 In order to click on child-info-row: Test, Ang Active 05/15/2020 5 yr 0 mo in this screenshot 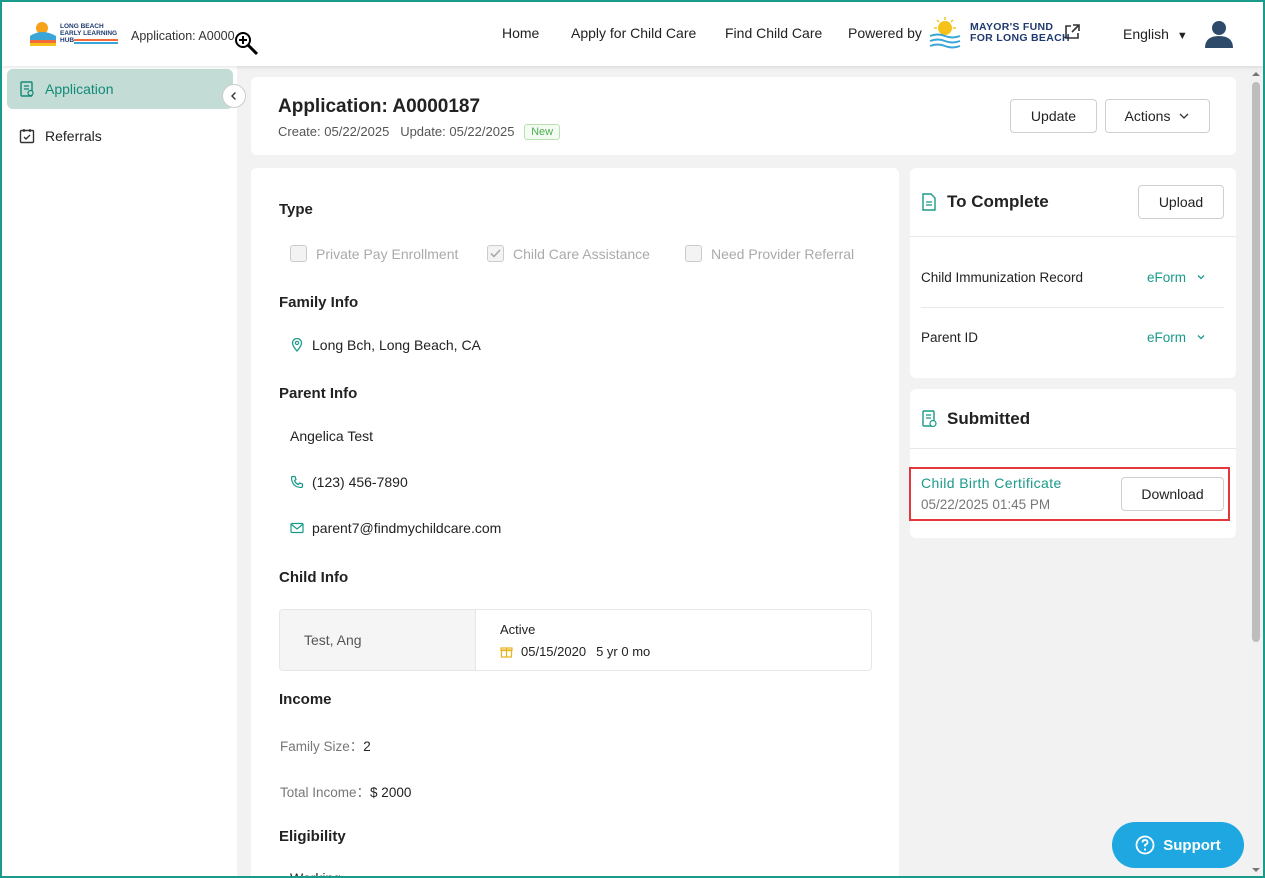, I will do `click(575, 640)`.